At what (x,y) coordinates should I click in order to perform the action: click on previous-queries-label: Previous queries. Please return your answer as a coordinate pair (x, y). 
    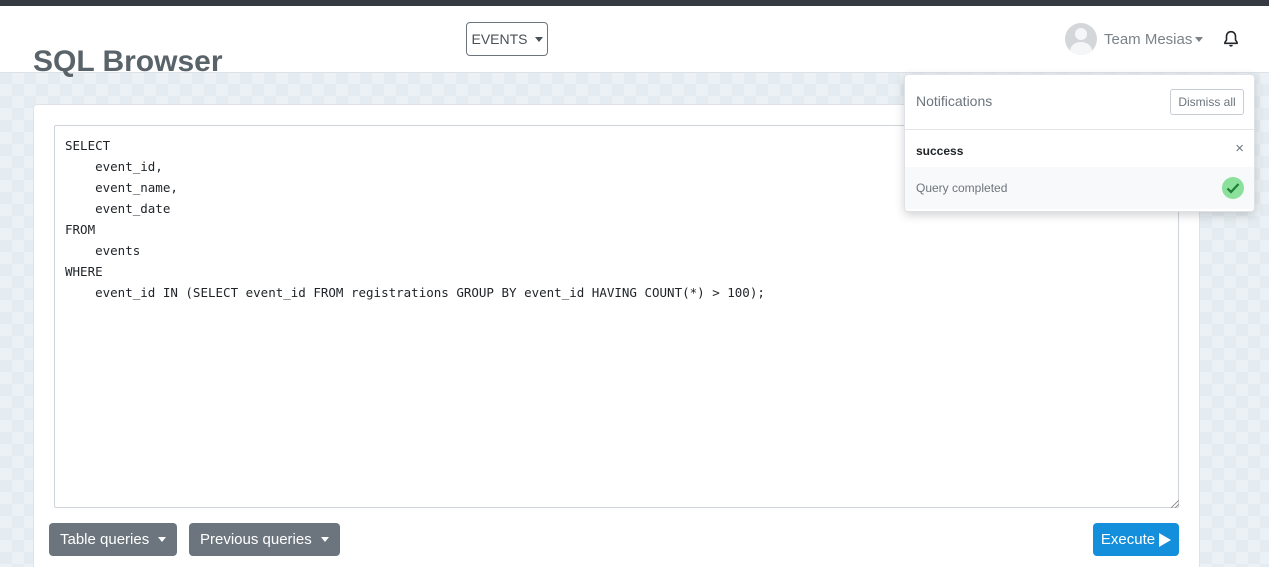
    Looking at the image, I should click on (256, 539).